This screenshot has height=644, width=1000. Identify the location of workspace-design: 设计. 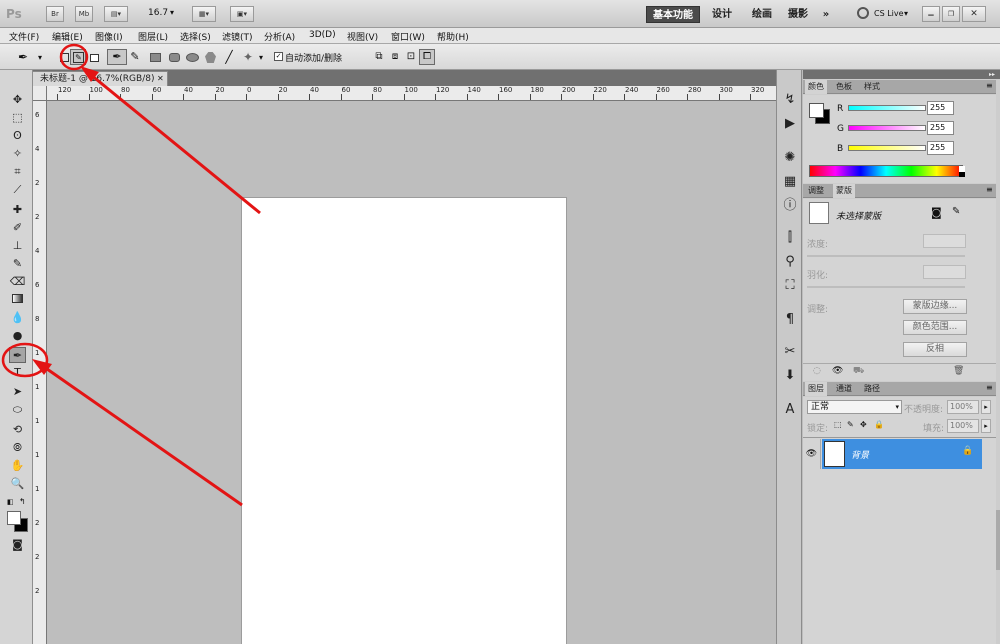
(722, 14).